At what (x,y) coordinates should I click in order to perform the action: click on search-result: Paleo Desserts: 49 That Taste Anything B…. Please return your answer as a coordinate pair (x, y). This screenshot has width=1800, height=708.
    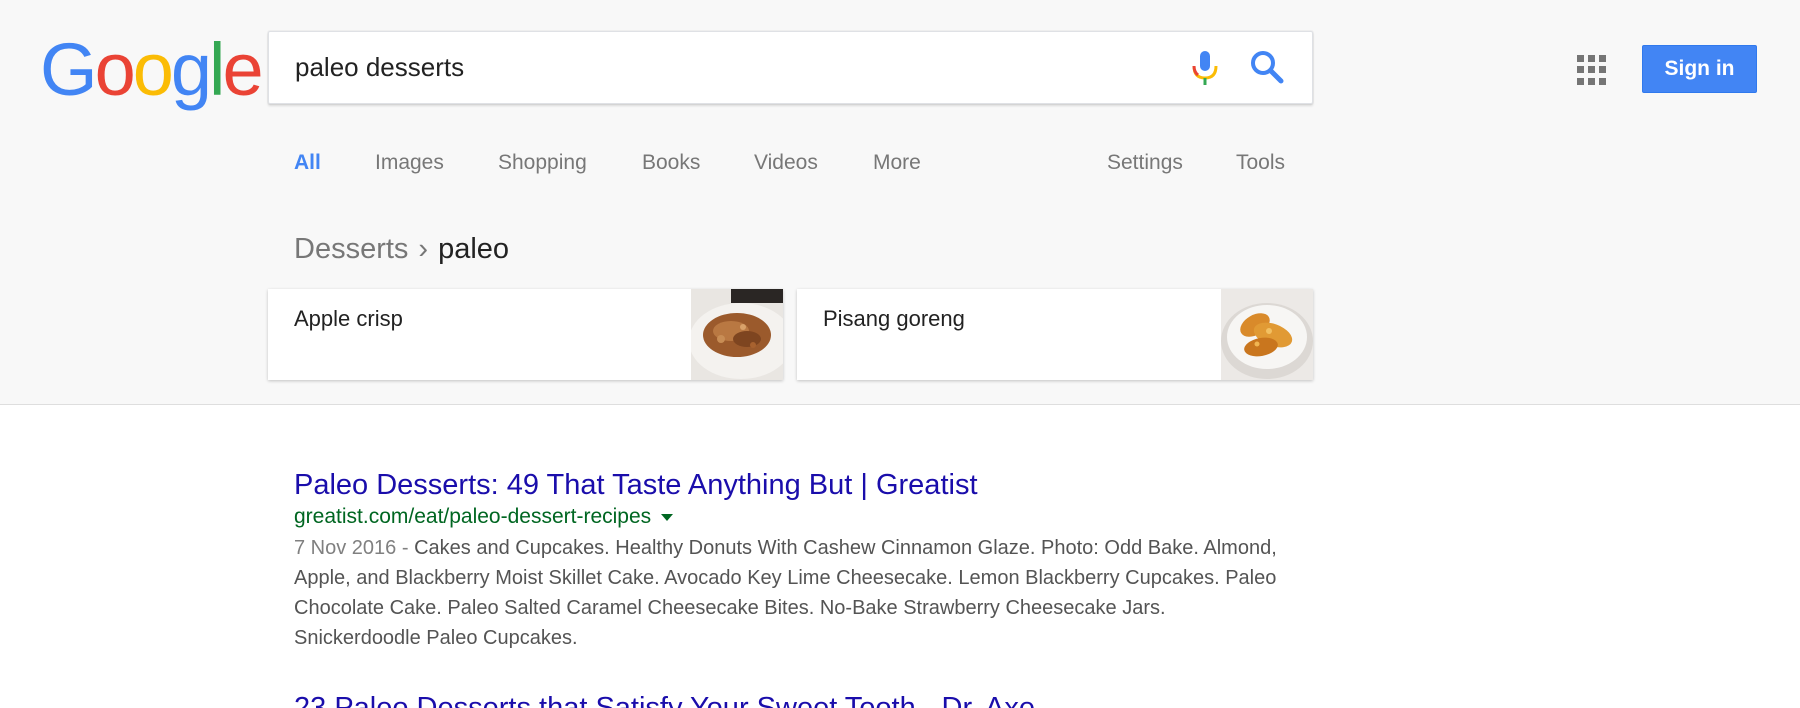
    Looking at the image, I should click on (794, 560).